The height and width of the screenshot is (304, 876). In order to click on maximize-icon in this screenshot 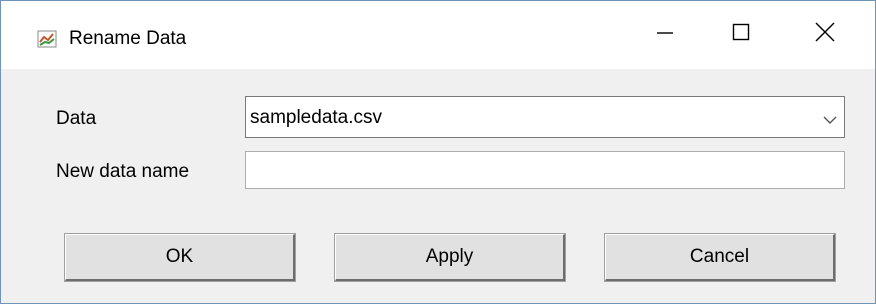, I will do `click(741, 35)`.